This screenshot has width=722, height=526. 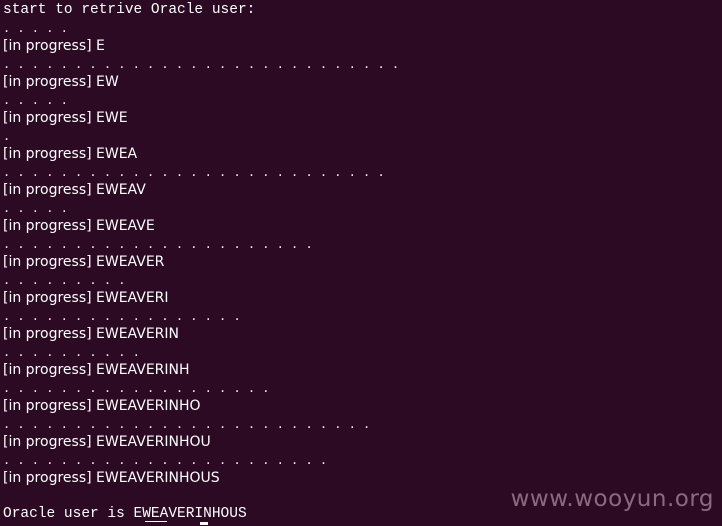 What do you see at coordinates (96, 370) in the screenshot?
I see `progress-line: [in progress] EWEAVERINH` at bounding box center [96, 370].